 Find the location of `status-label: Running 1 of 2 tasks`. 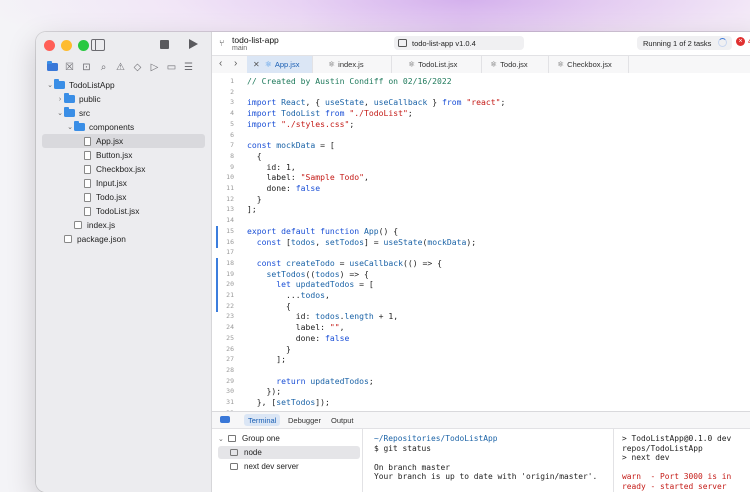

status-label: Running 1 of 2 tasks is located at coordinates (677, 43).